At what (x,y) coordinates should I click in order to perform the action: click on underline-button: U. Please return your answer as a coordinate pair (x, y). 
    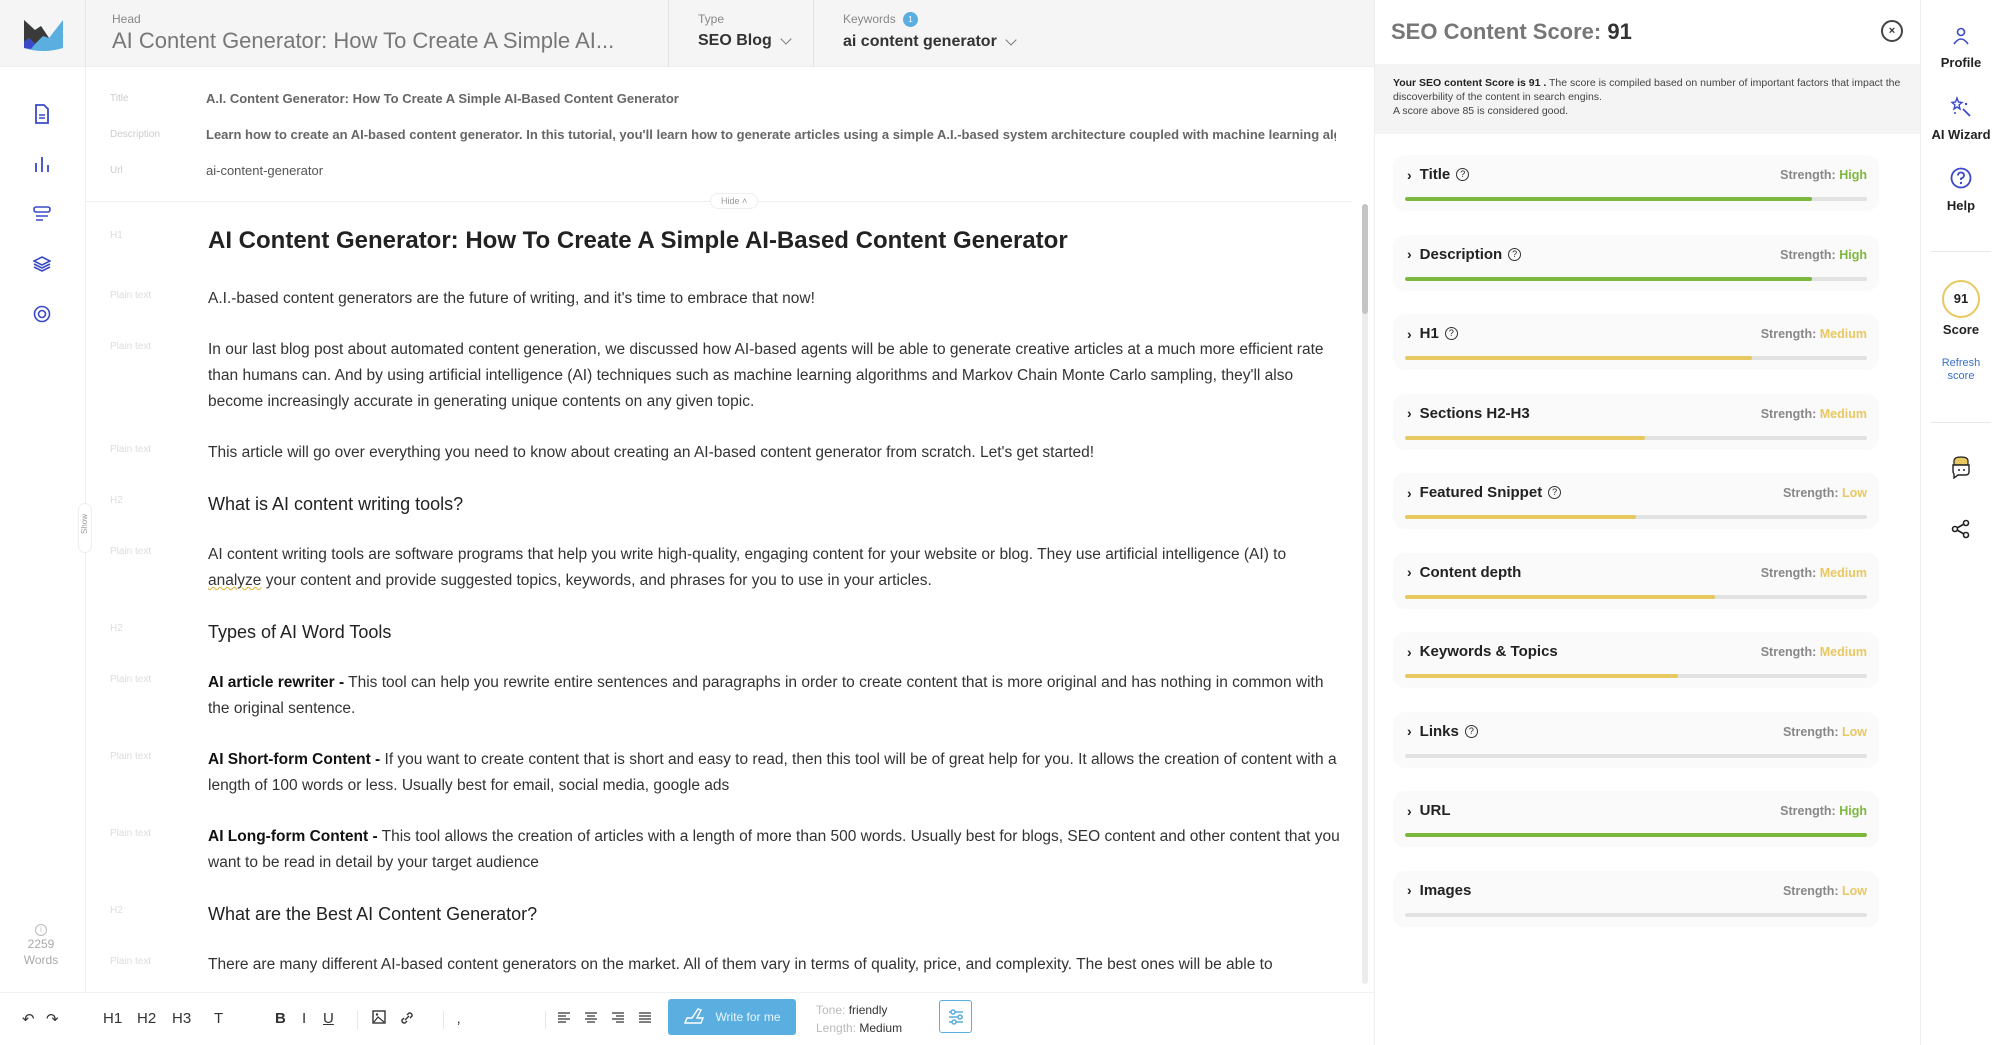
    Looking at the image, I should click on (328, 1018).